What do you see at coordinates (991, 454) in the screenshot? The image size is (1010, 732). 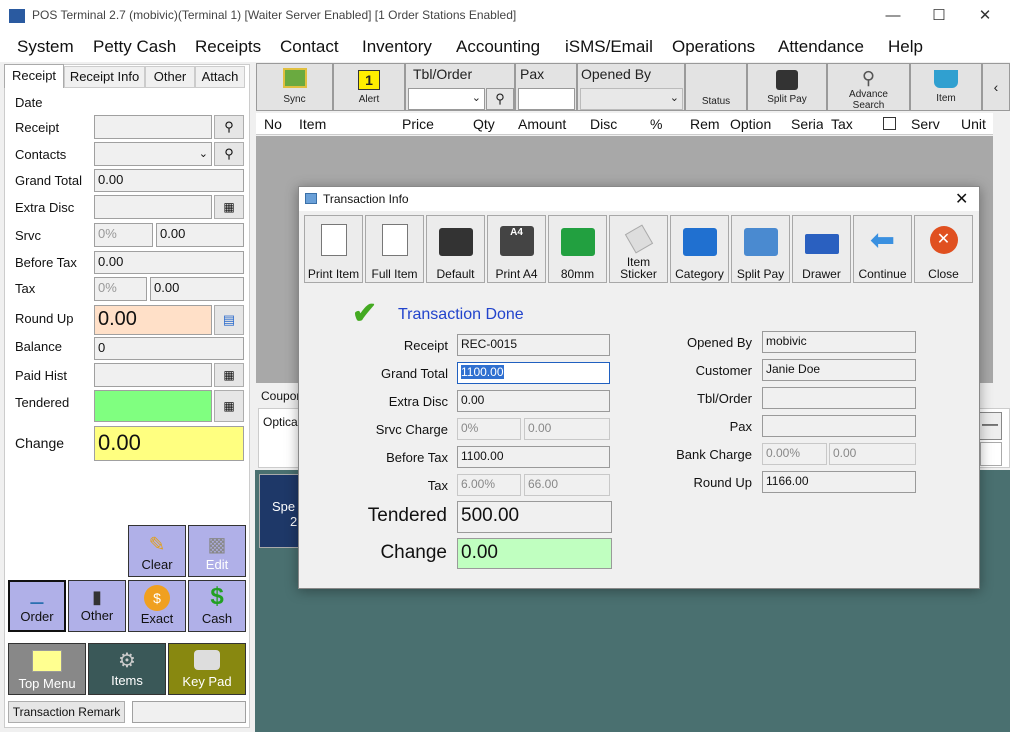 I see `side-field` at bounding box center [991, 454].